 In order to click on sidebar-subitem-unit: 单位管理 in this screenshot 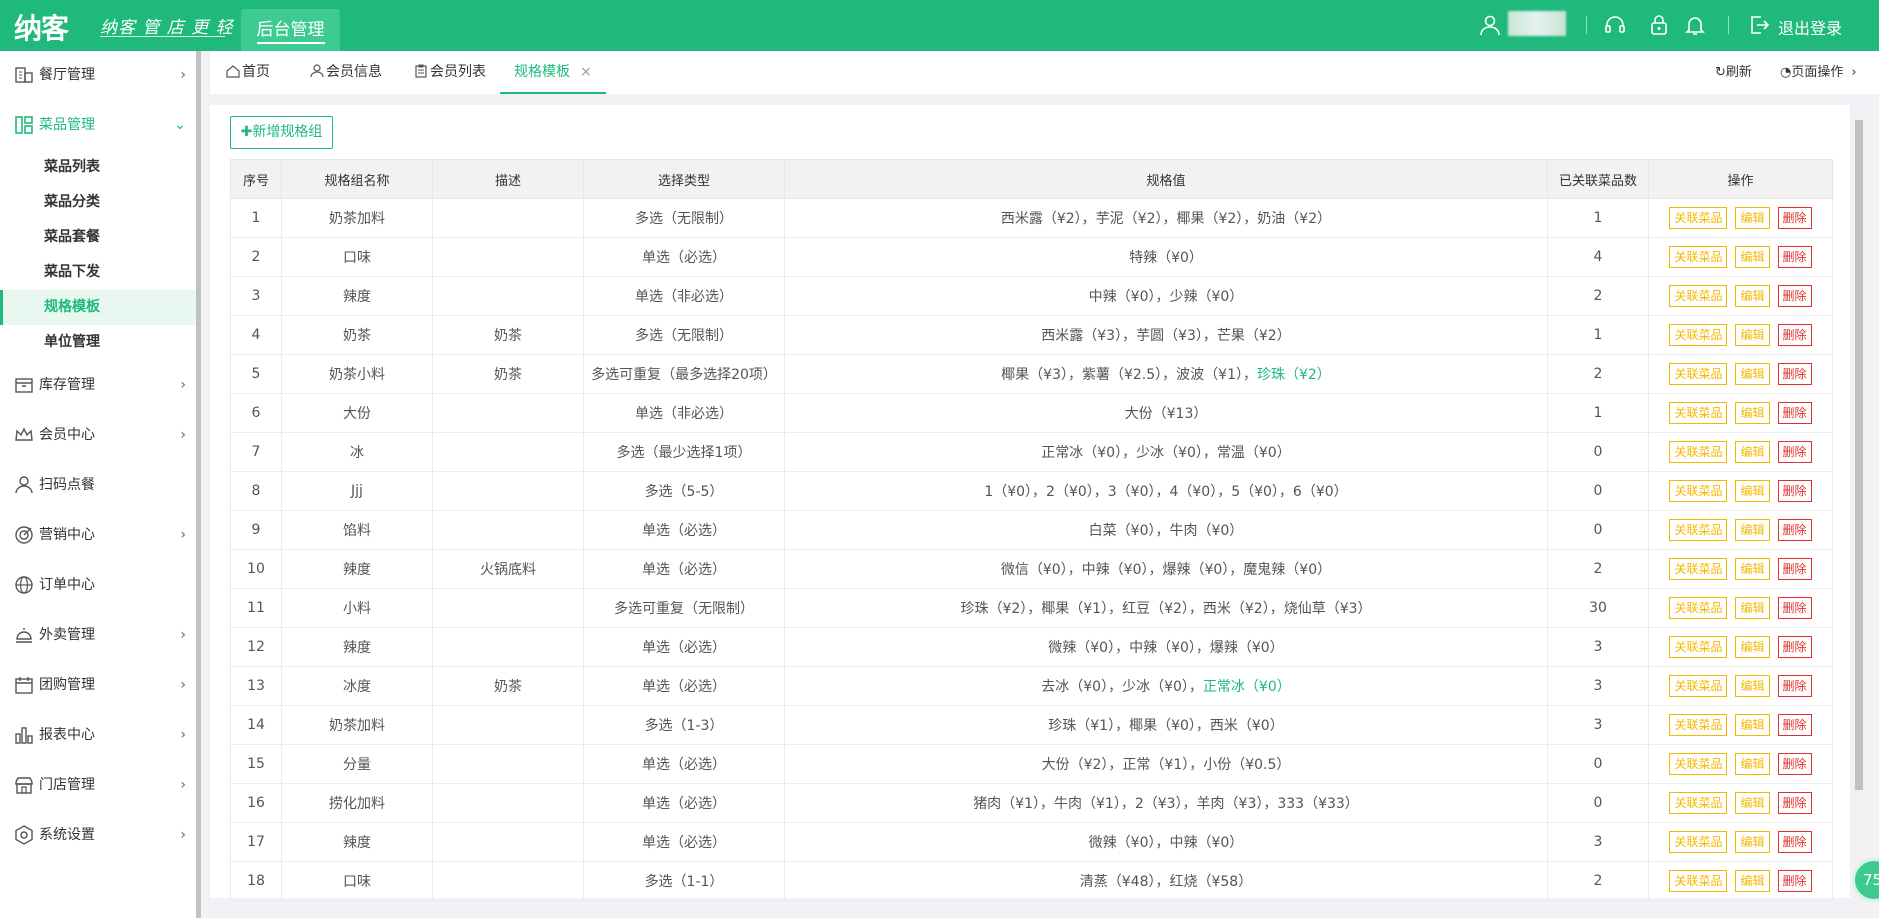, I will do `click(98, 342)`.